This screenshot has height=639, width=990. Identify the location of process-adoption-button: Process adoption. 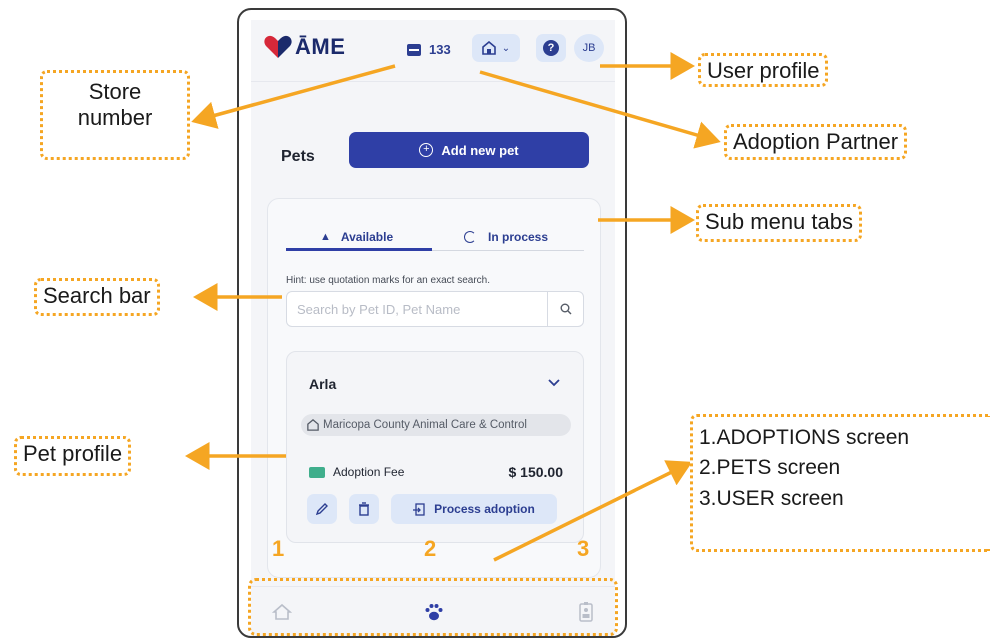
(474, 509).